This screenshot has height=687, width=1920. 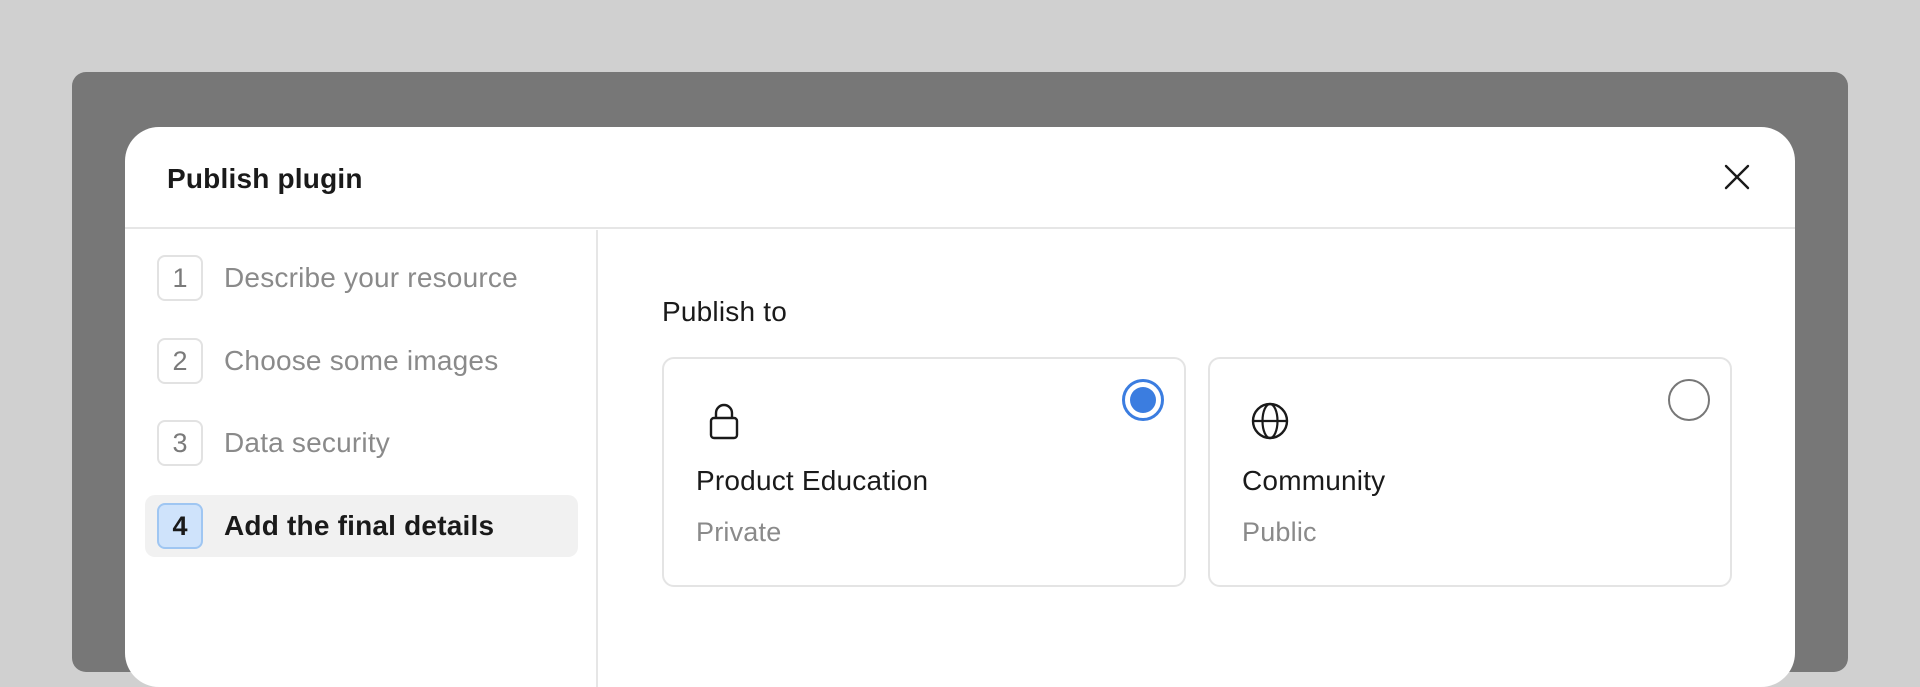 What do you see at coordinates (960, 178) in the screenshot?
I see `dialog-header: Publish plugin` at bounding box center [960, 178].